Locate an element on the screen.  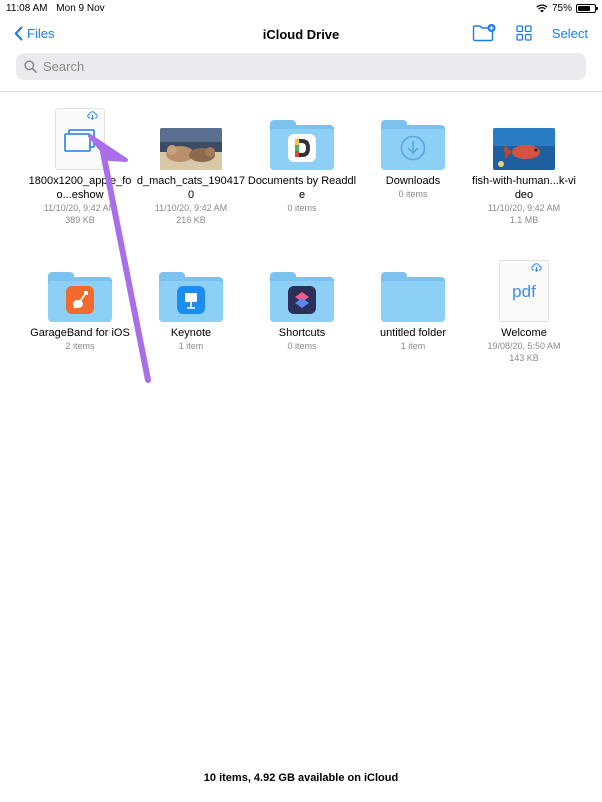
pdf-doc-icon: pdf is located at coordinates (524, 291).